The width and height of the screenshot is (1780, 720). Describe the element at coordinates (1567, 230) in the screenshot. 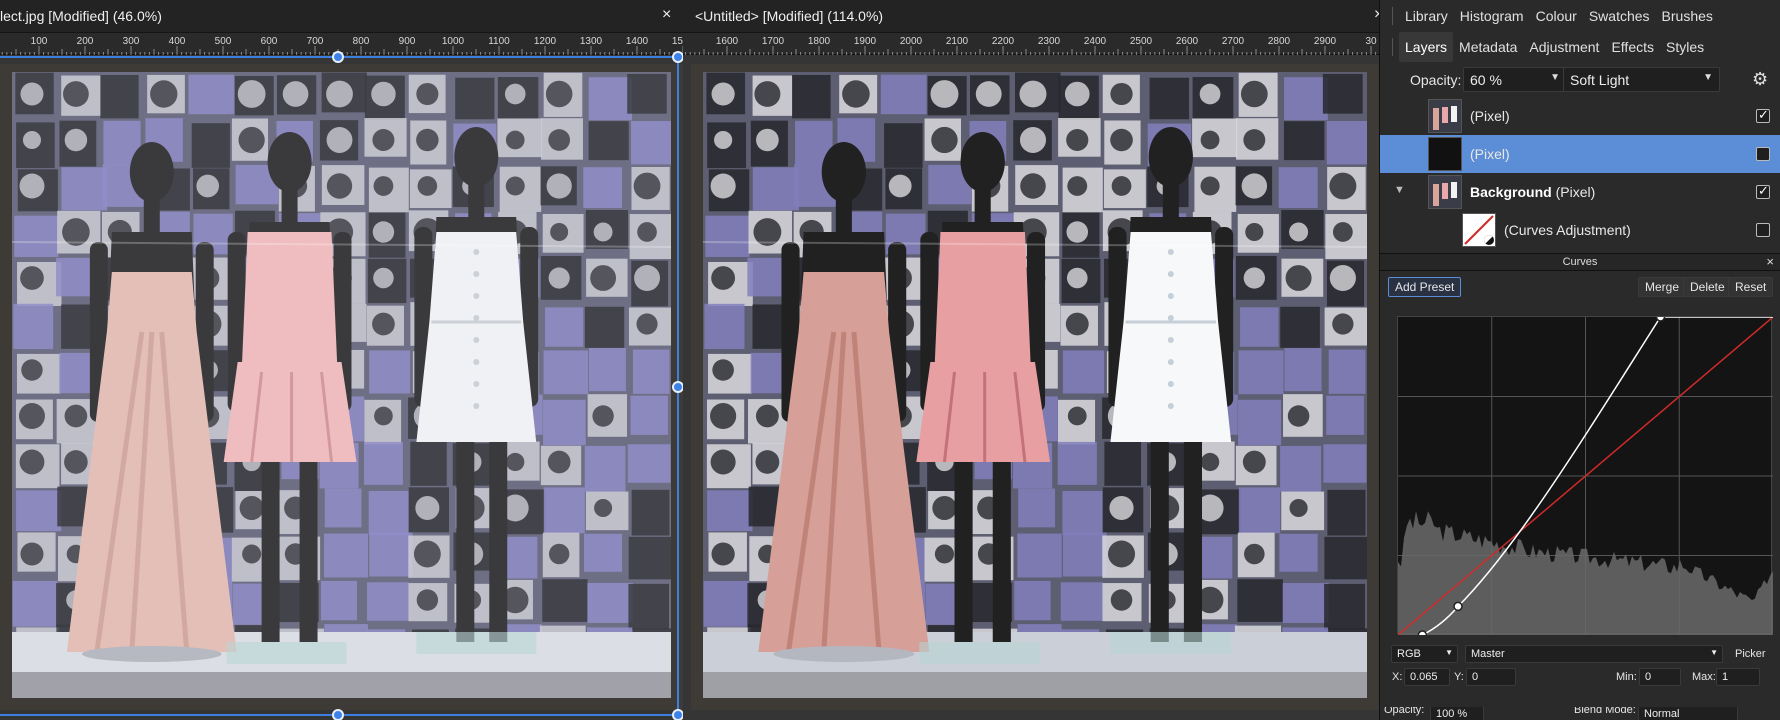

I see `layer-name: (Curves Adjustment)` at that location.